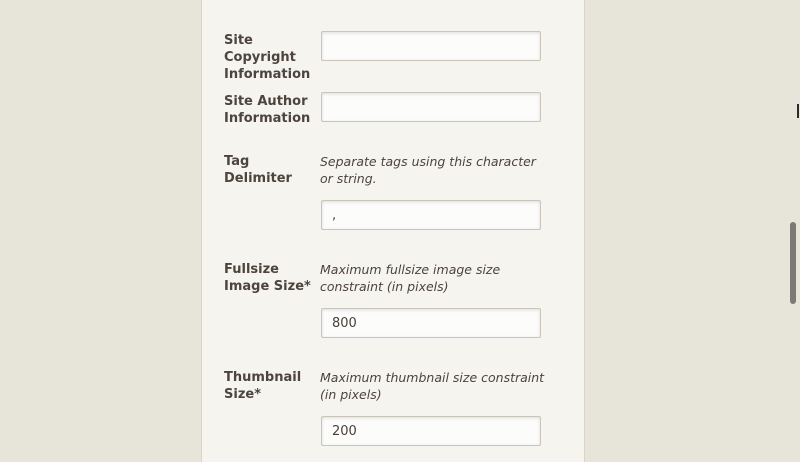  Describe the element at coordinates (793, 263) in the screenshot. I see `page-scrollbar-thumb` at that location.